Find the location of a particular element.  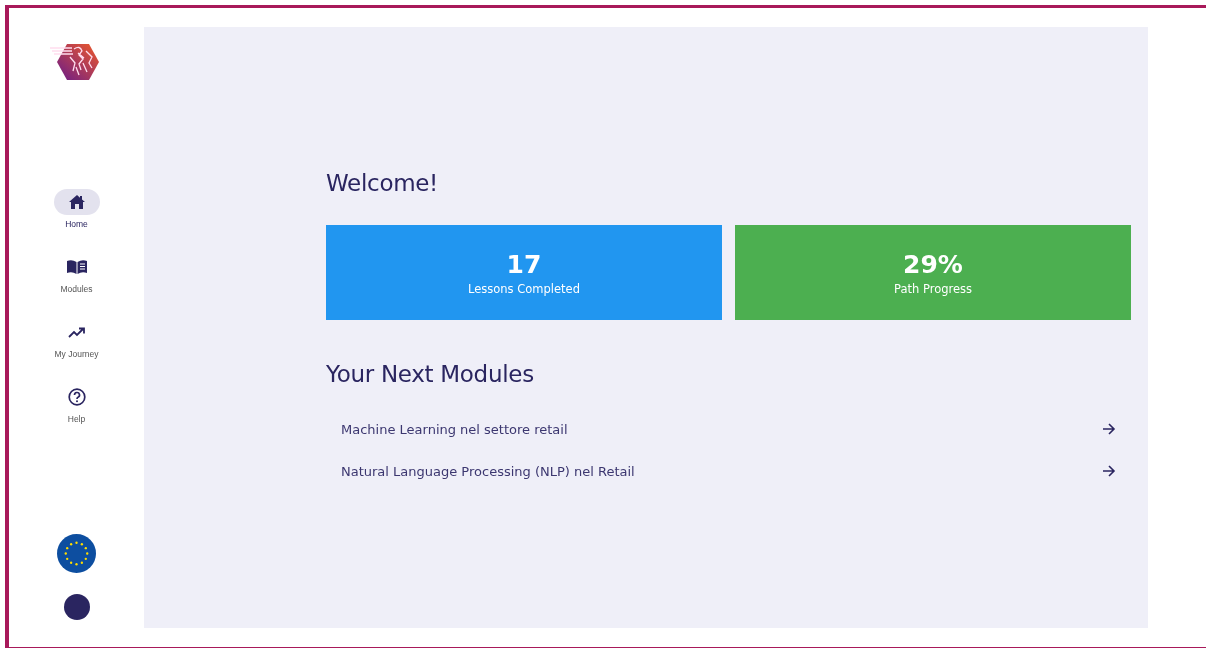

trend-icon is located at coordinates (76, 332).